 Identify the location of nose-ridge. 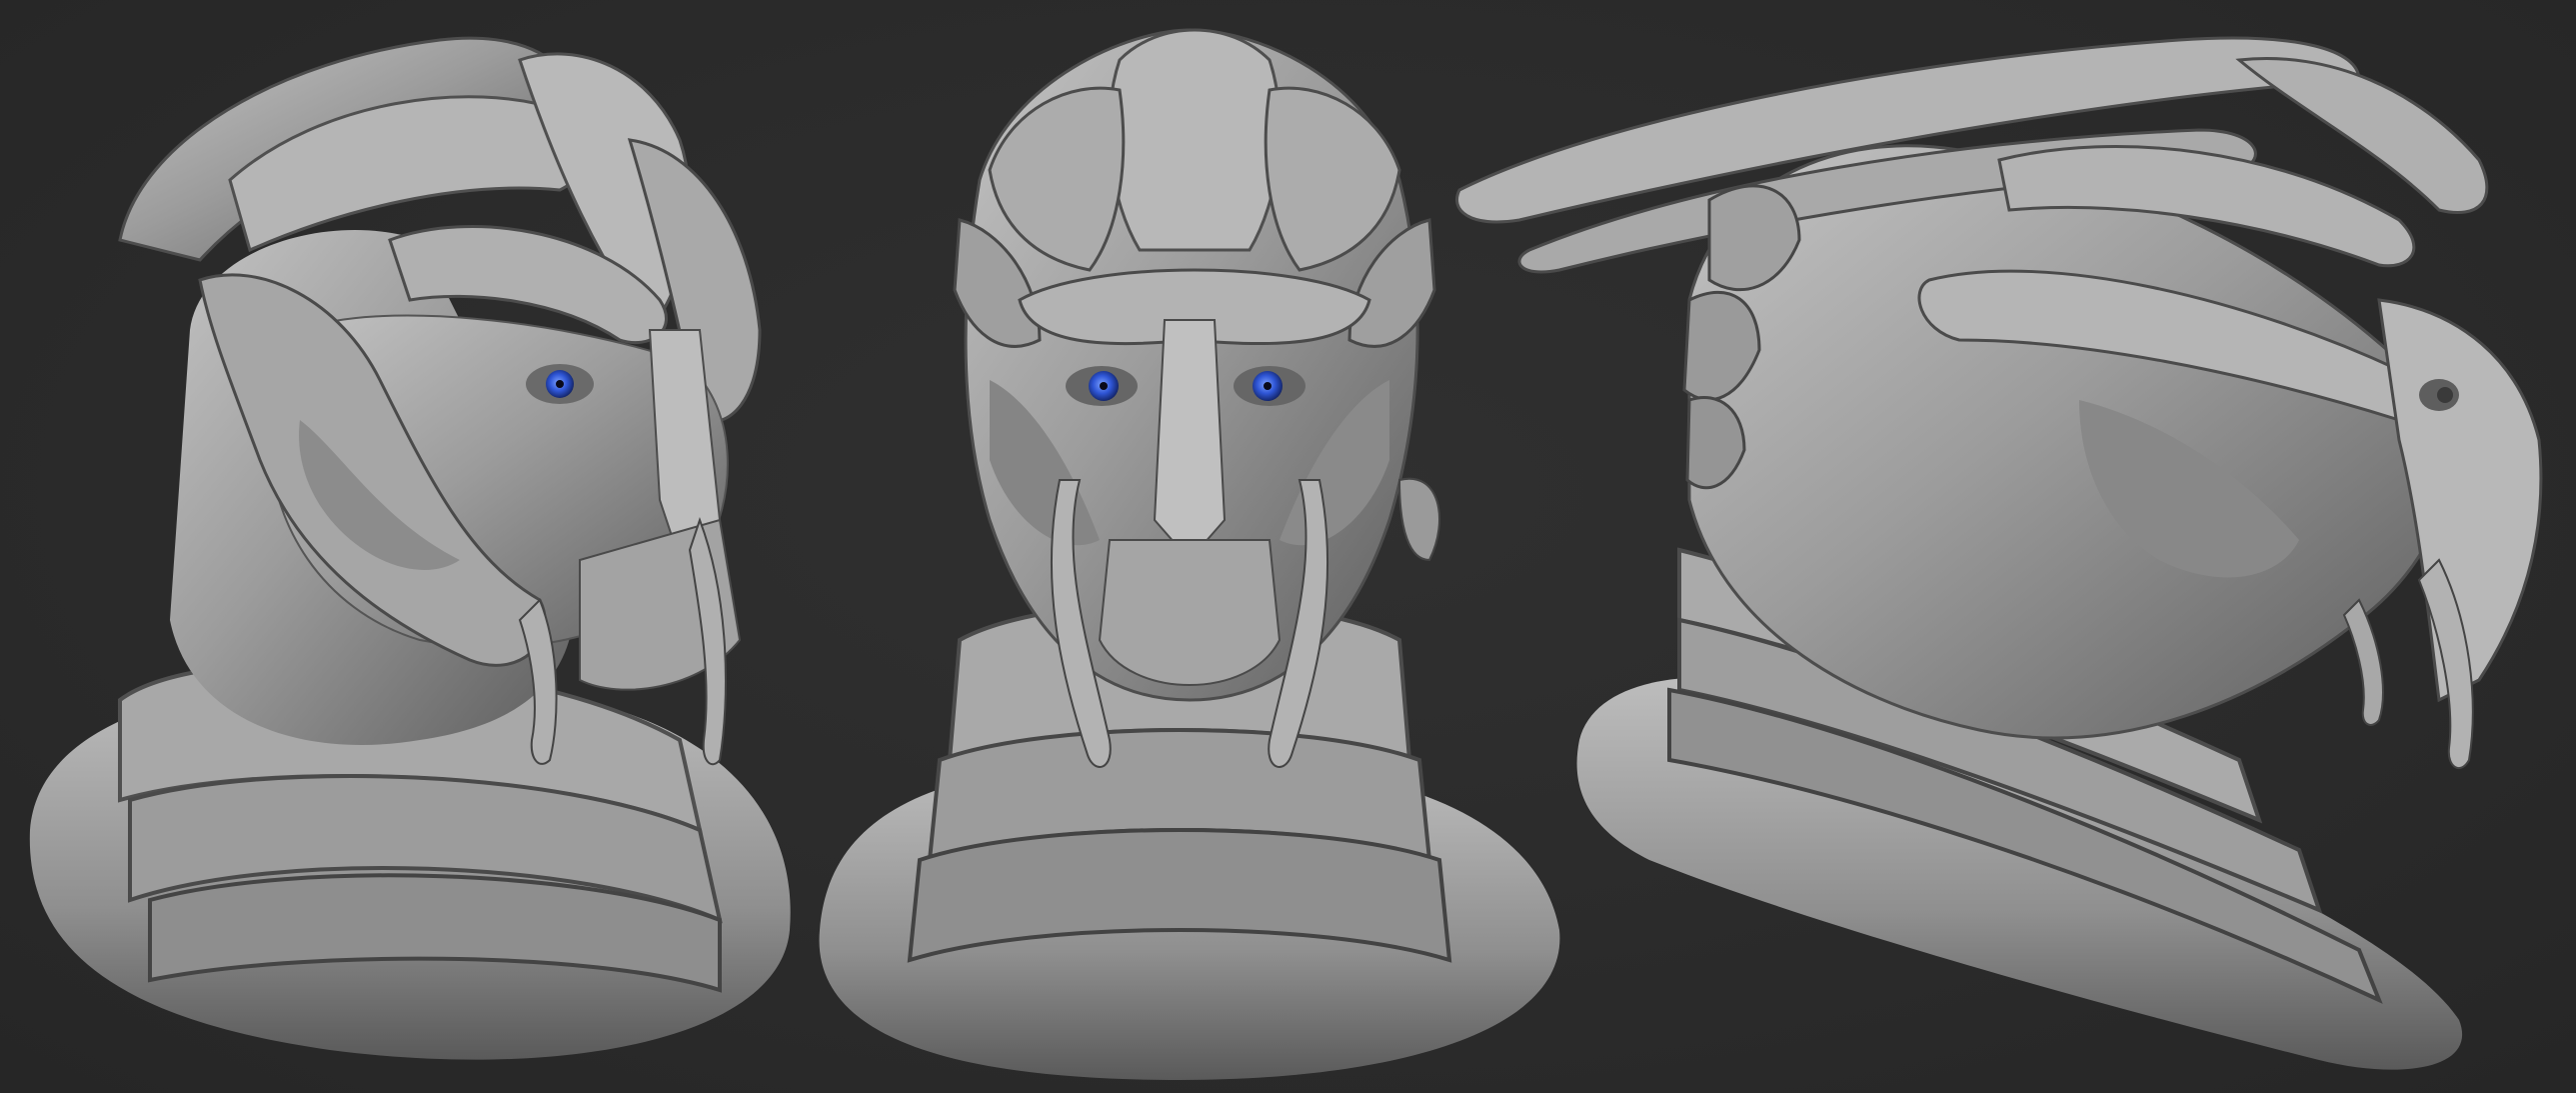
(1190, 440).